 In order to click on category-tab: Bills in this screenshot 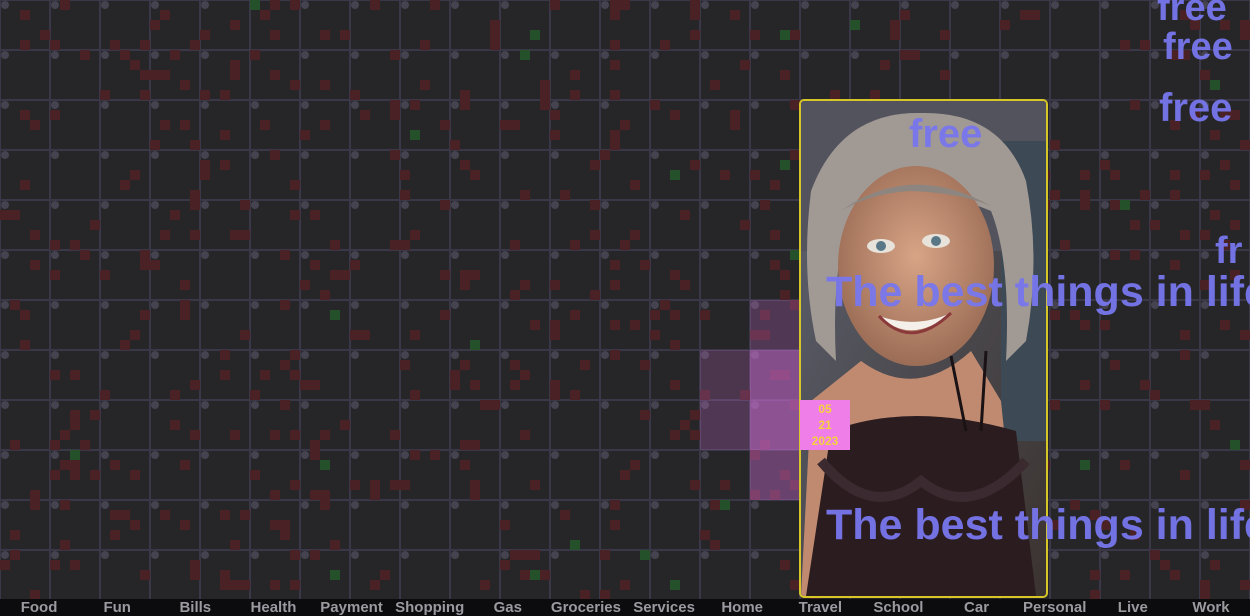, I will do `click(195, 607)`.